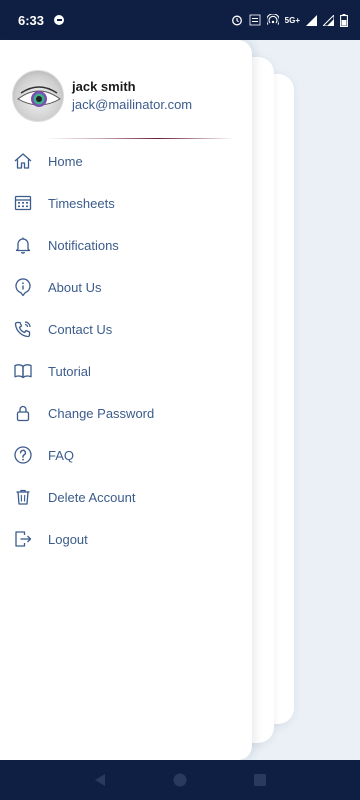 The image size is (360, 800). I want to click on profile-name: jack smith, so click(104, 86).